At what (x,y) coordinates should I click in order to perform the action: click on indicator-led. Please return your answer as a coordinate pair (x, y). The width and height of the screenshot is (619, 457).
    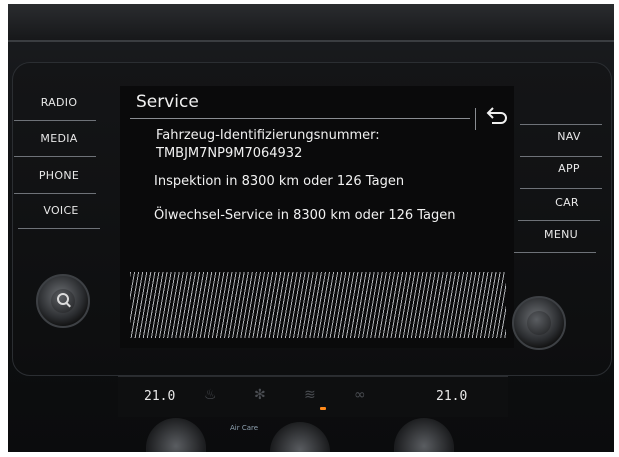
    Looking at the image, I should click on (323, 408).